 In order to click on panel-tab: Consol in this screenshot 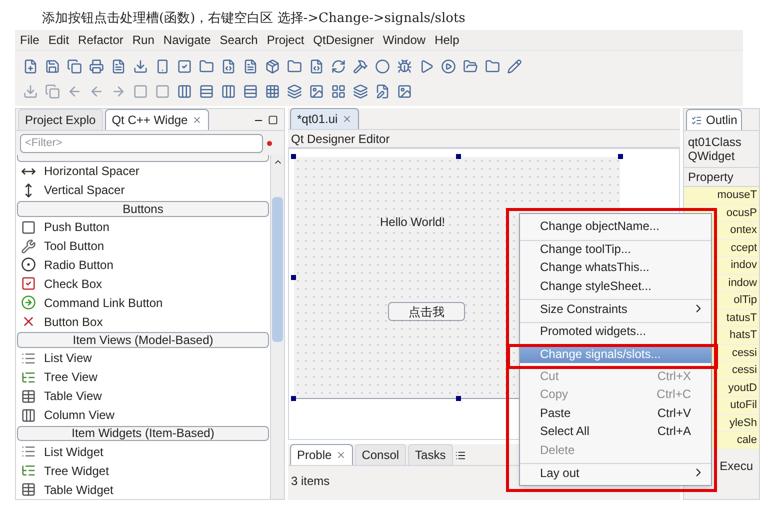, I will do `click(380, 454)`.